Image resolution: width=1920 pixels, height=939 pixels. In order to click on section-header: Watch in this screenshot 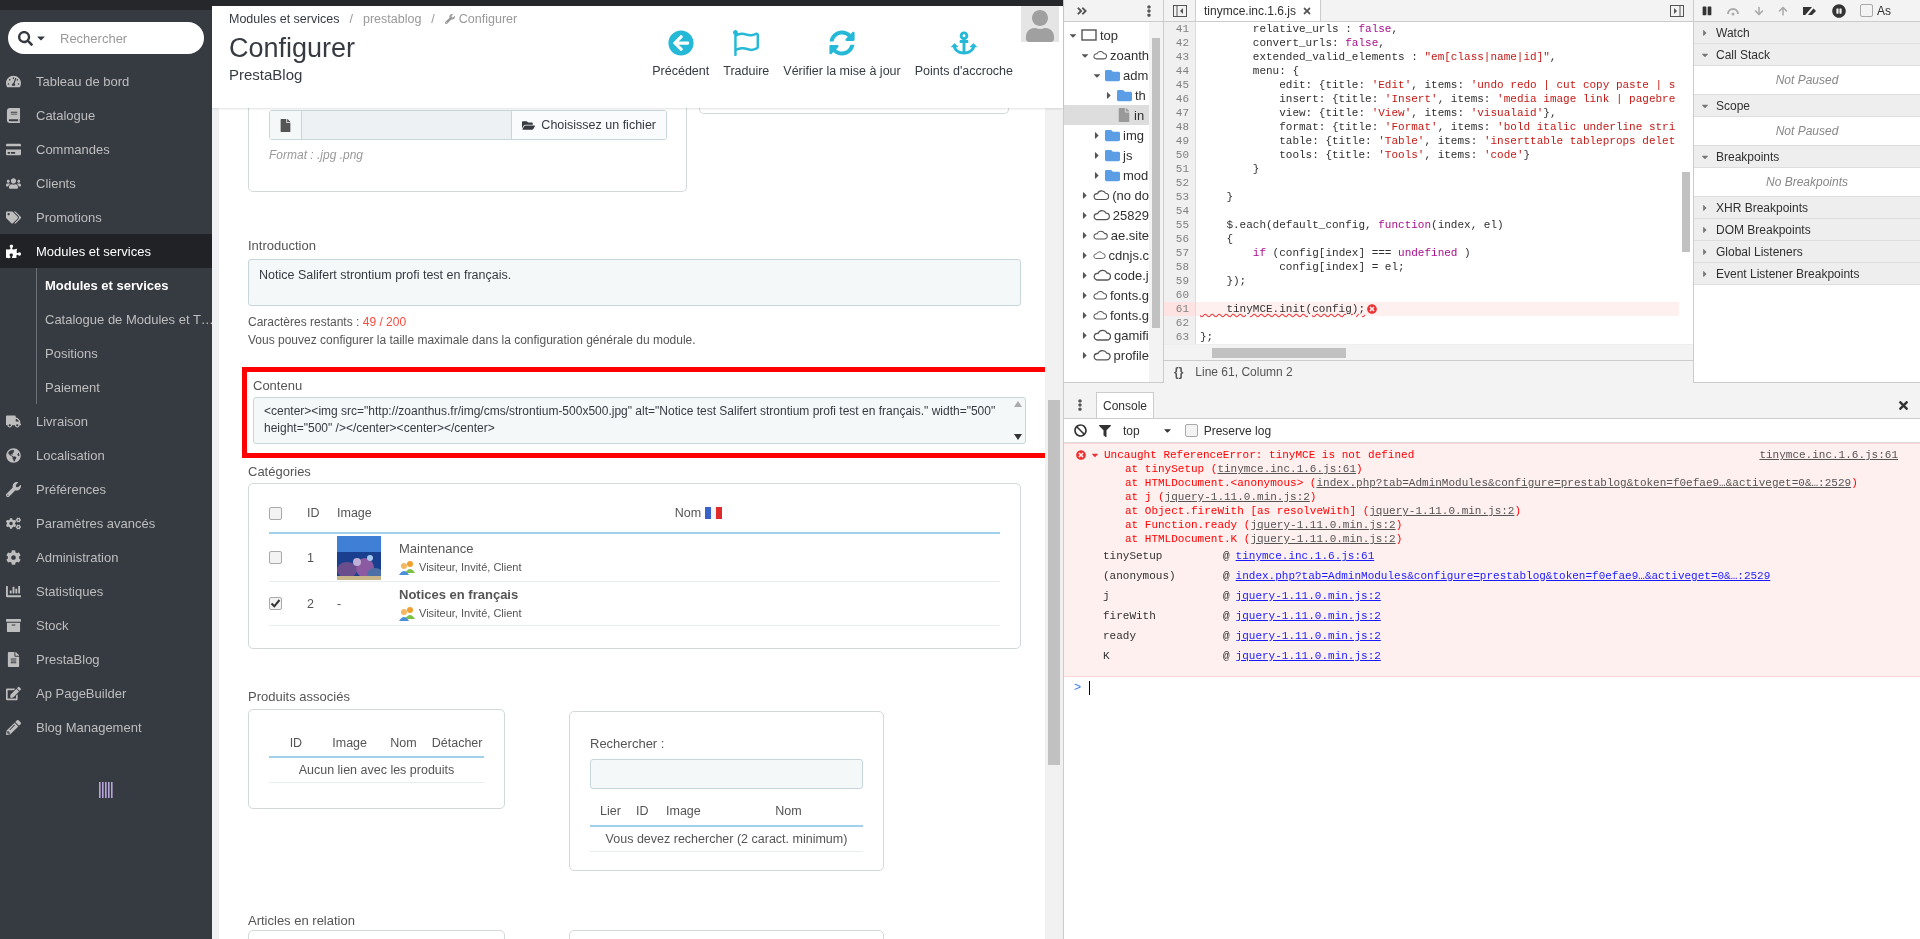, I will do `click(1807, 33)`.